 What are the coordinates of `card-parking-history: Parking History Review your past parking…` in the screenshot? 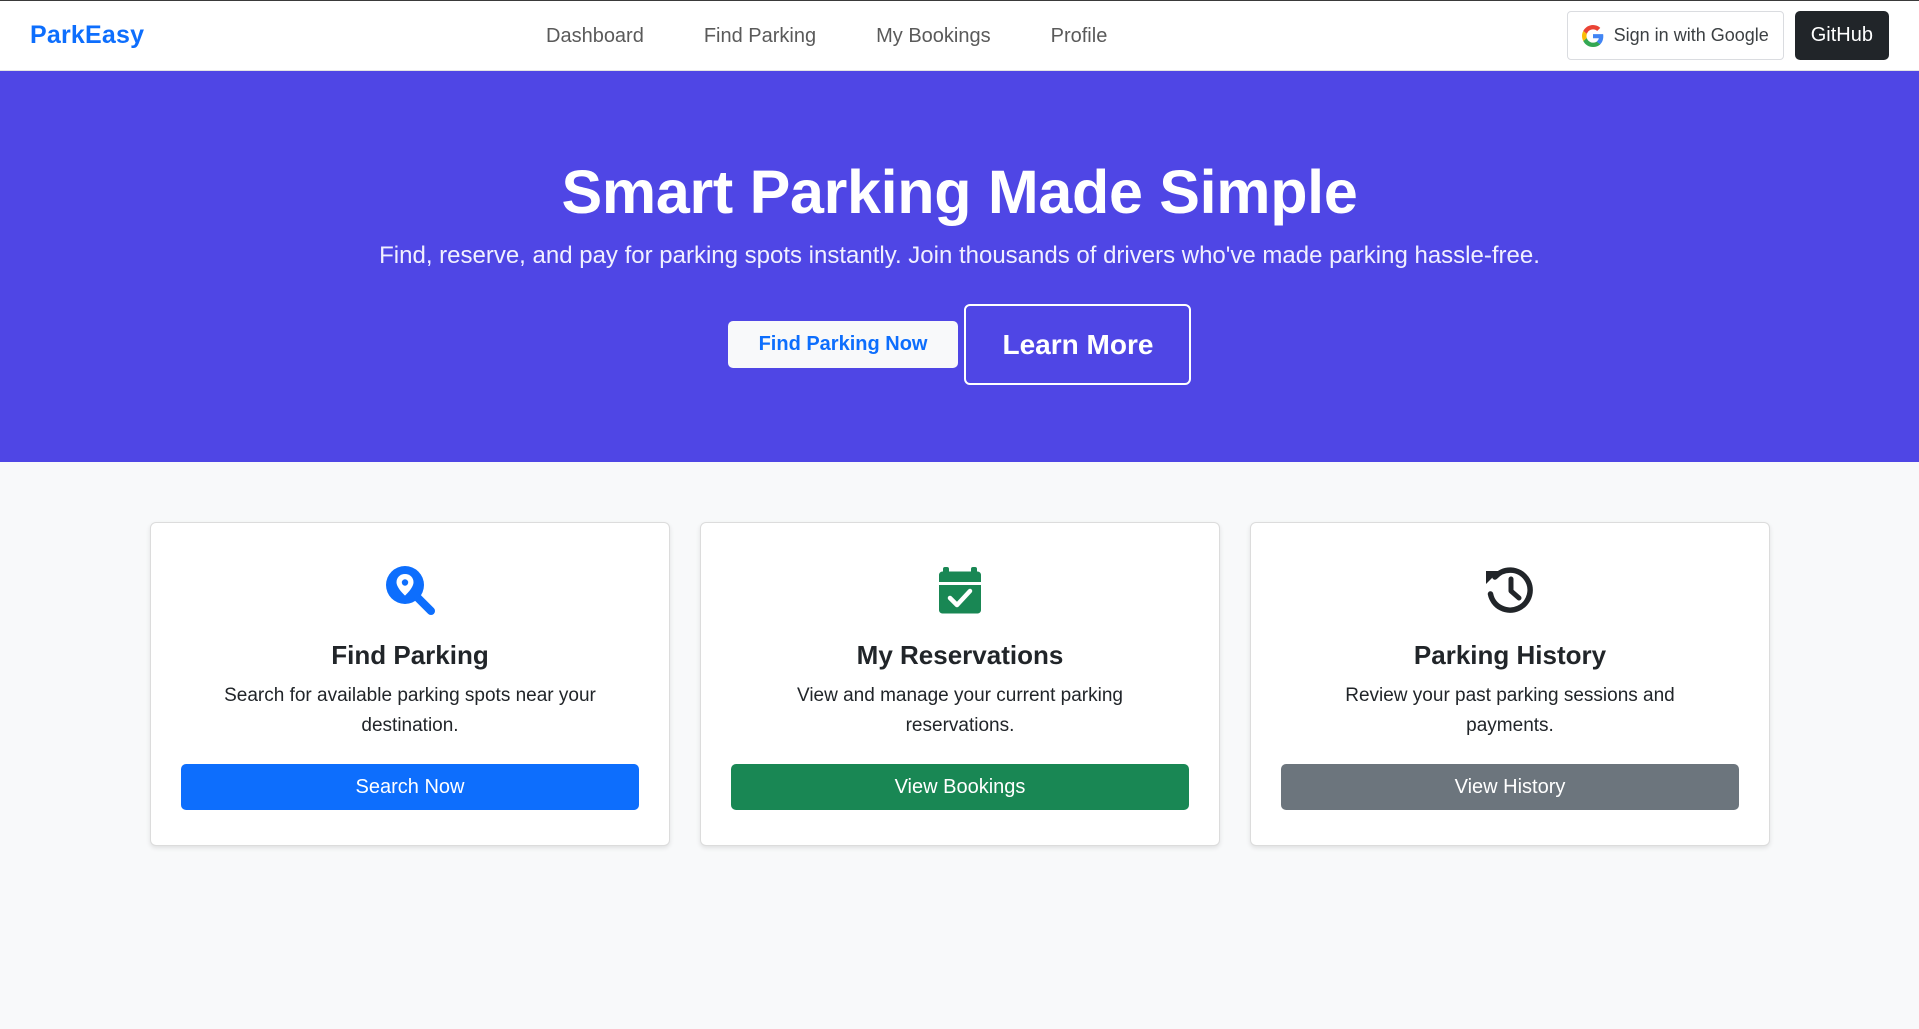 It's located at (1510, 684).